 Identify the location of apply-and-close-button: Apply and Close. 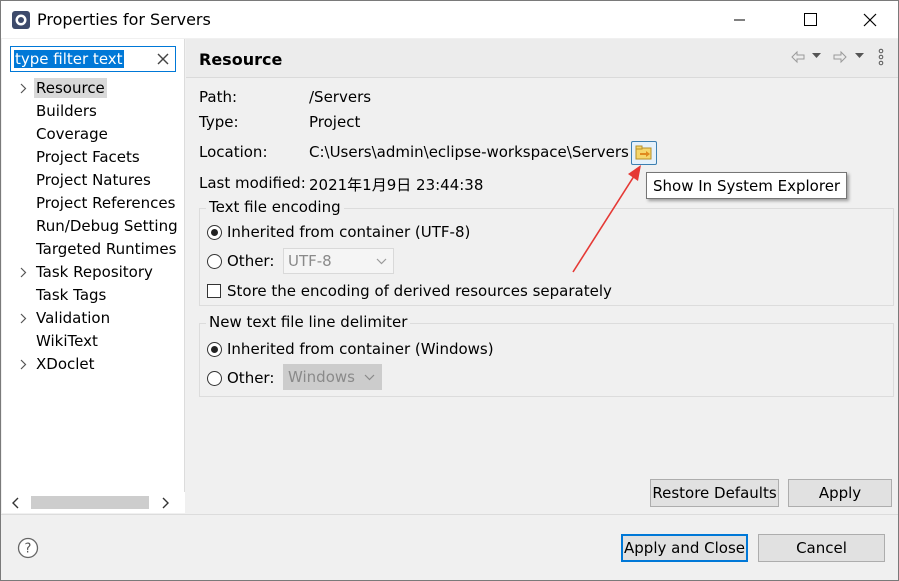
(684, 548).